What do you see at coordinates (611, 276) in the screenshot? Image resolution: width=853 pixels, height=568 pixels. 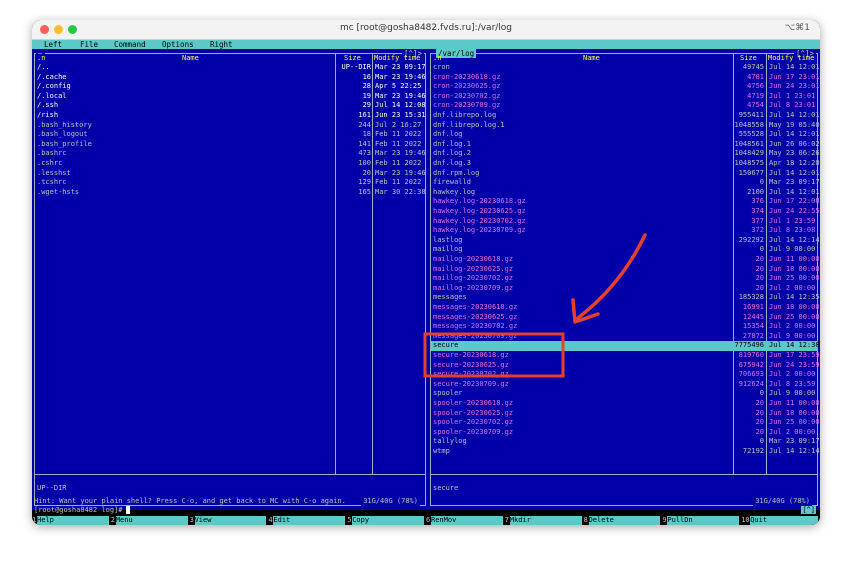 I see `annotation-arrow-icon` at bounding box center [611, 276].